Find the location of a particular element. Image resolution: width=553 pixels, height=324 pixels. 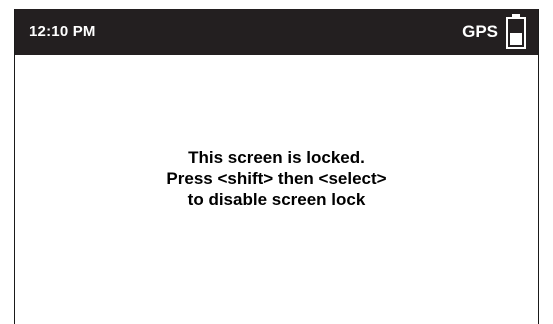

gps-indicator: GPS is located at coordinates (480, 31).